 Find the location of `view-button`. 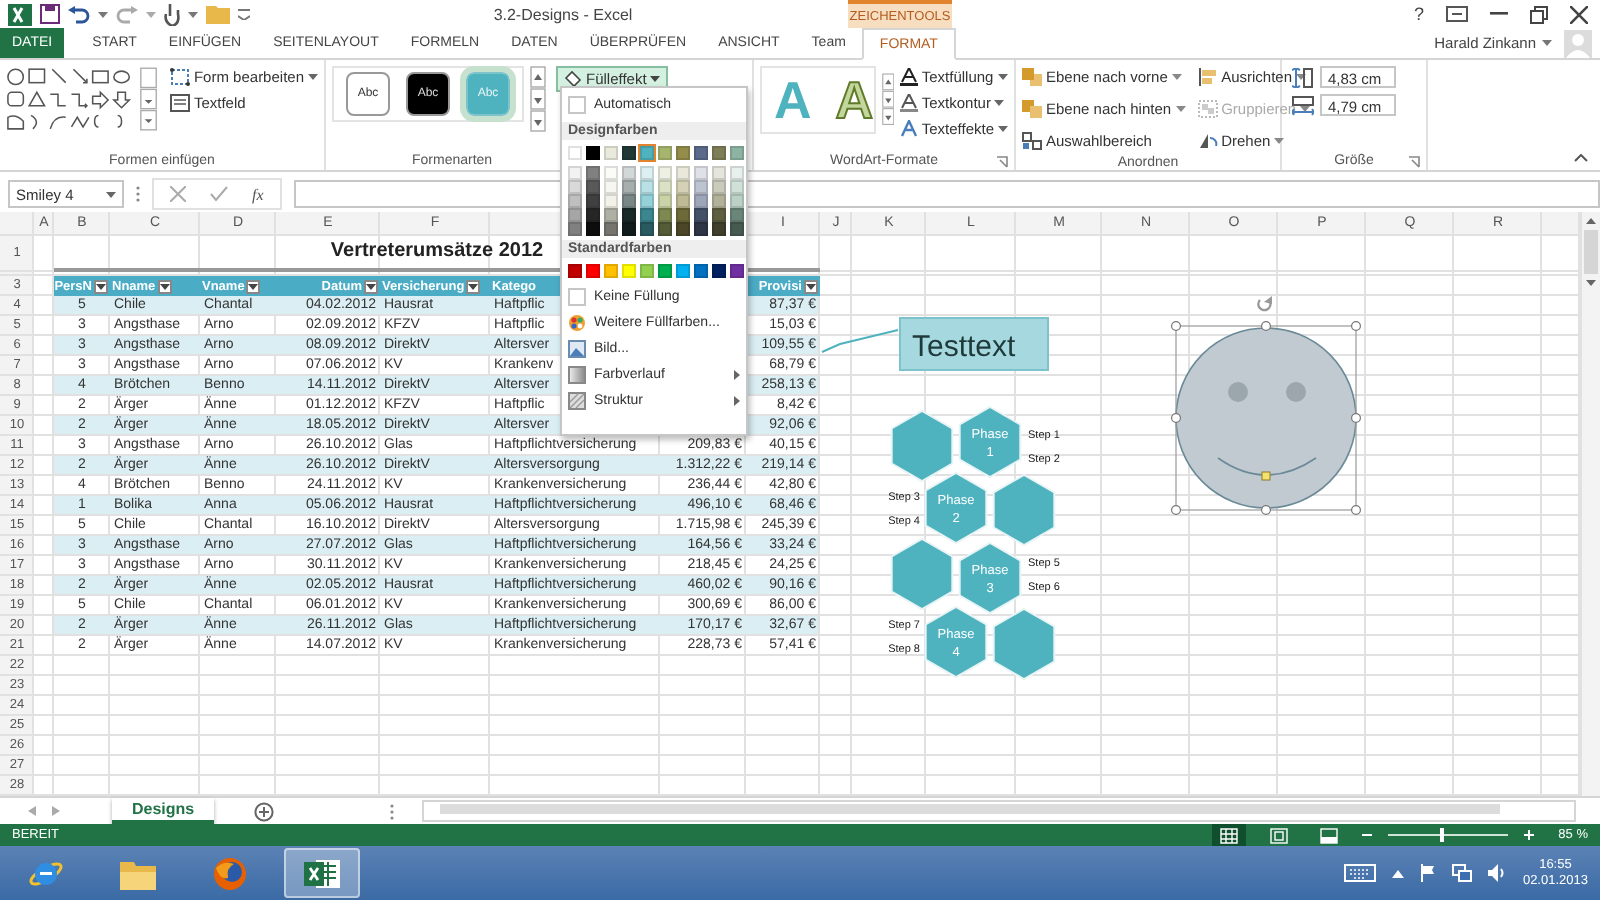

view-button is located at coordinates (1229, 835).